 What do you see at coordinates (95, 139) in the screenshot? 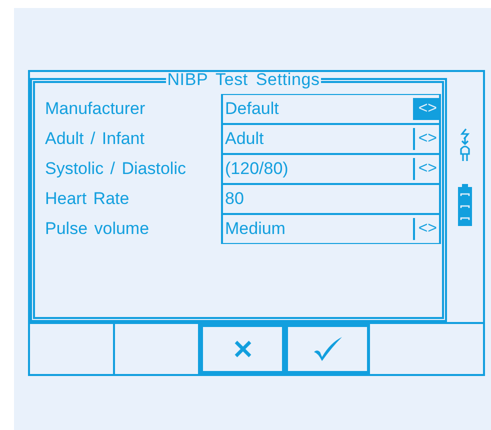
I see `setting-label: Adult / Infant` at bounding box center [95, 139].